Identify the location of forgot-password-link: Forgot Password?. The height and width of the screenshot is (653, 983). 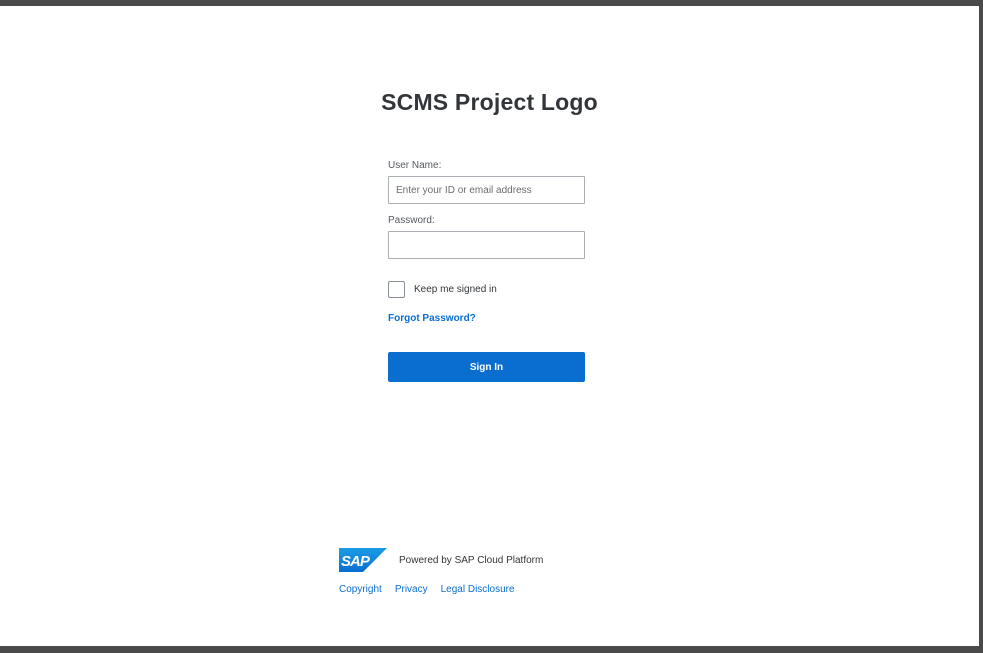
(432, 318).